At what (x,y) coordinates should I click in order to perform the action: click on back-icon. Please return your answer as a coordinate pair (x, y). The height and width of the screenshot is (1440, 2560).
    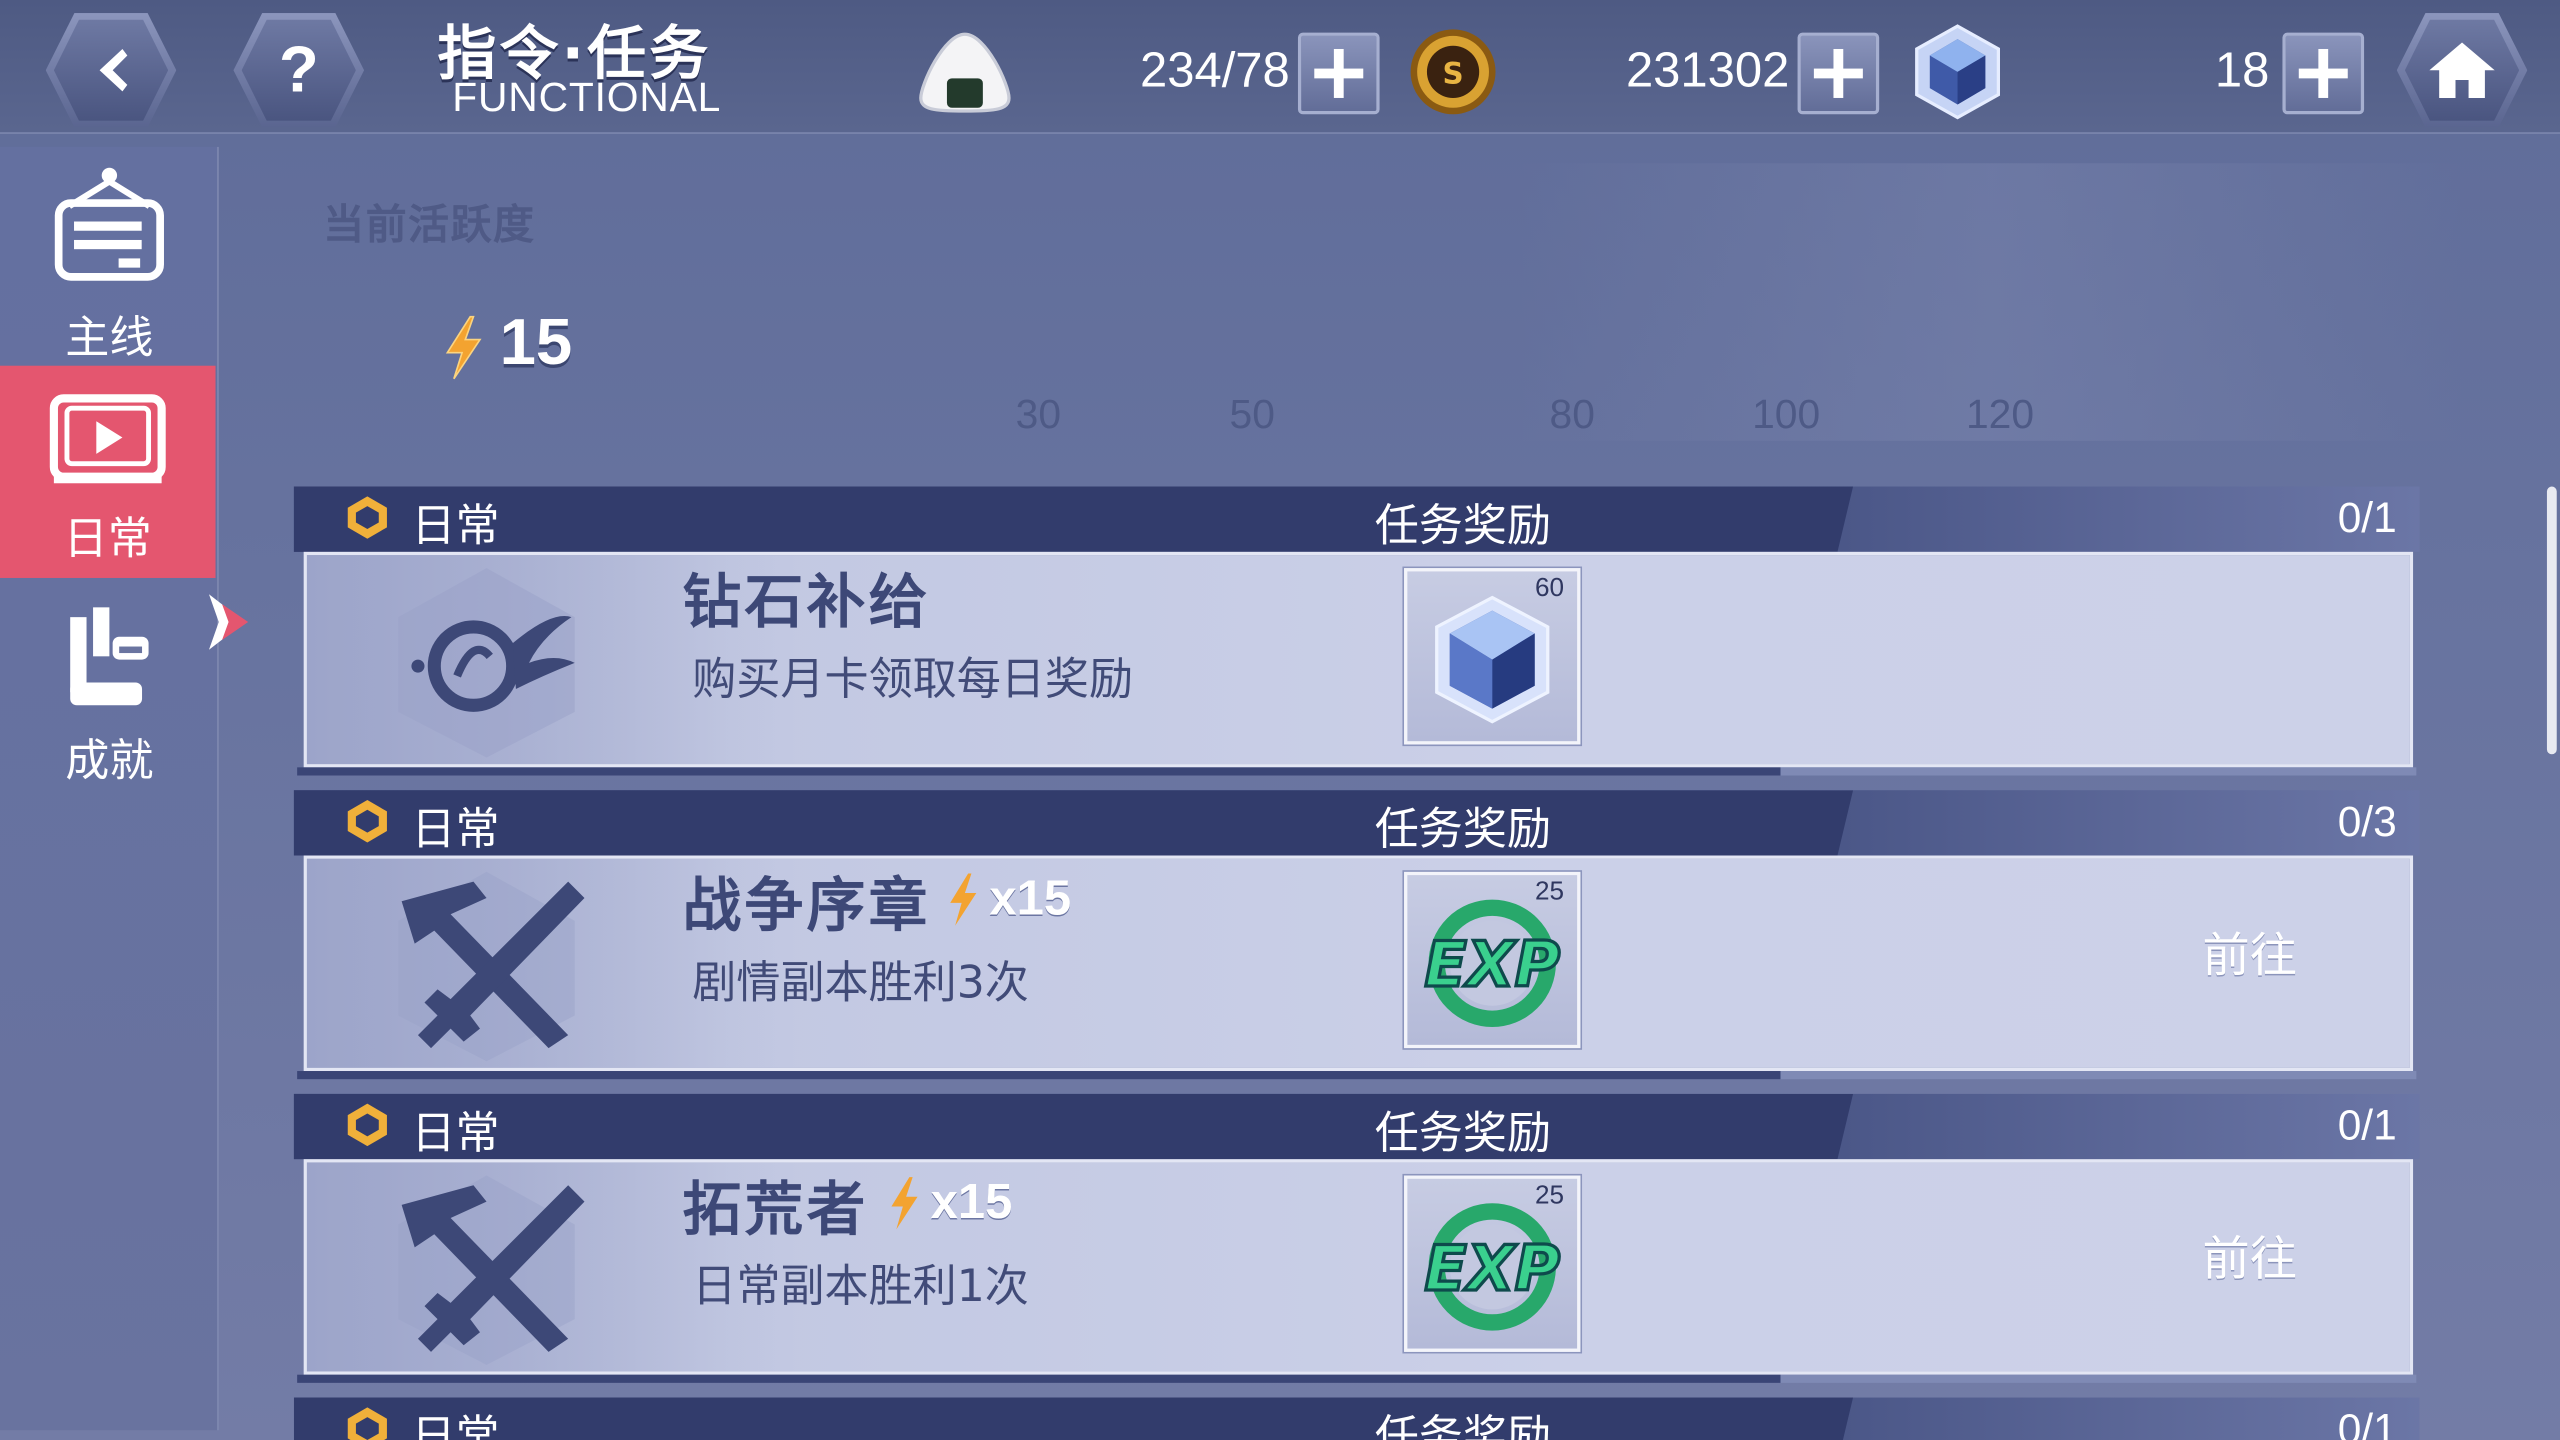
    Looking at the image, I should click on (113, 70).